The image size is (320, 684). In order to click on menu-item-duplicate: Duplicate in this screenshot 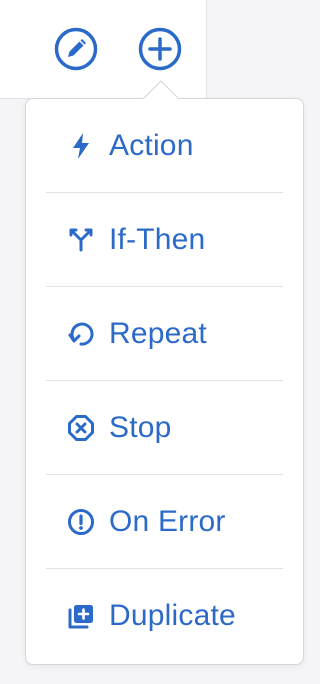, I will do `click(164, 615)`.